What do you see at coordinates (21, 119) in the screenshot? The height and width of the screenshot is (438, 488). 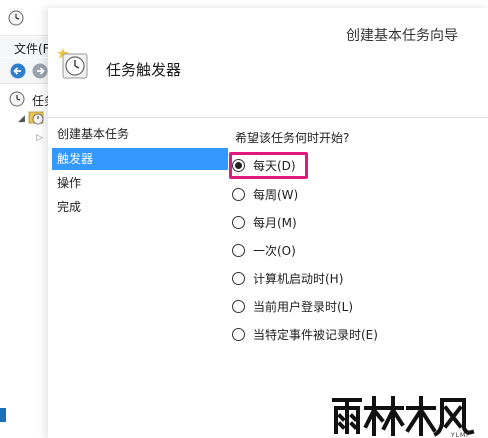 I see `expand-icon: ◢` at bounding box center [21, 119].